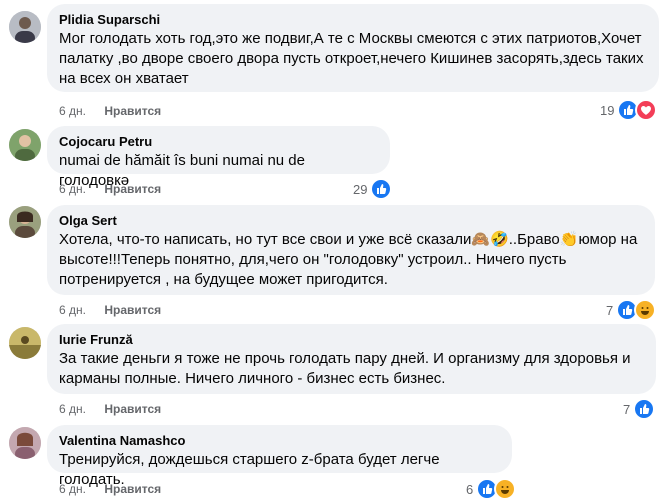 Image resolution: width=672 pixels, height=501 pixels. What do you see at coordinates (353, 19) in the screenshot?
I see `comment-author: Plidia Suparschi` at bounding box center [353, 19].